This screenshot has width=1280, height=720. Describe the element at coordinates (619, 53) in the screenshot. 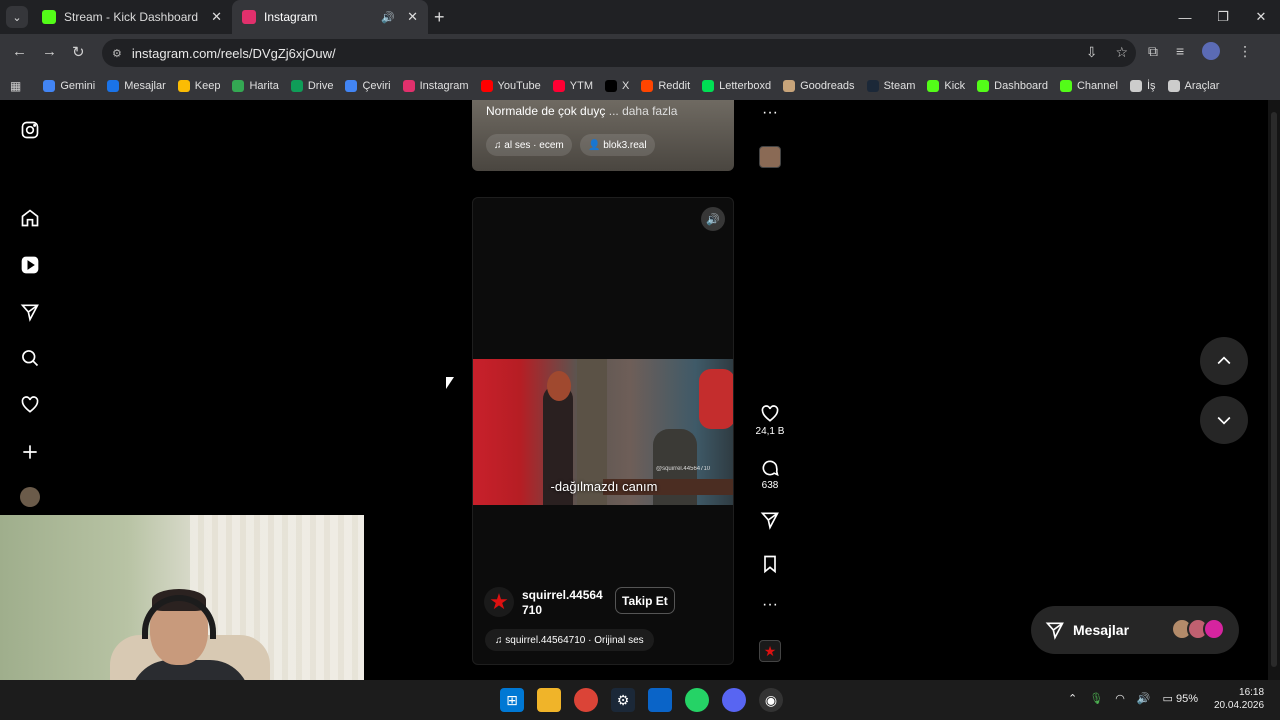

I see `address-bar: ⚙ instagram.com/reels/DVgZj6xjOuw/ ⇩ ☆` at that location.